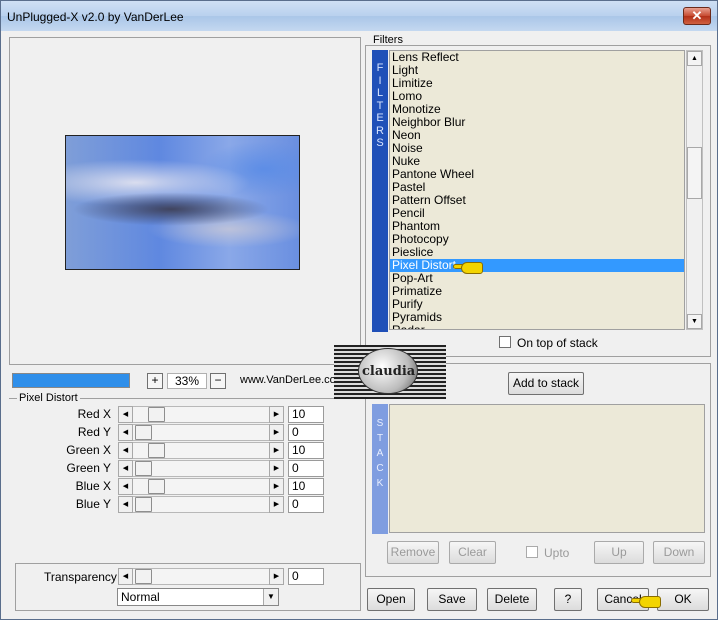  I want to click on upto-label: Upto, so click(557, 553).